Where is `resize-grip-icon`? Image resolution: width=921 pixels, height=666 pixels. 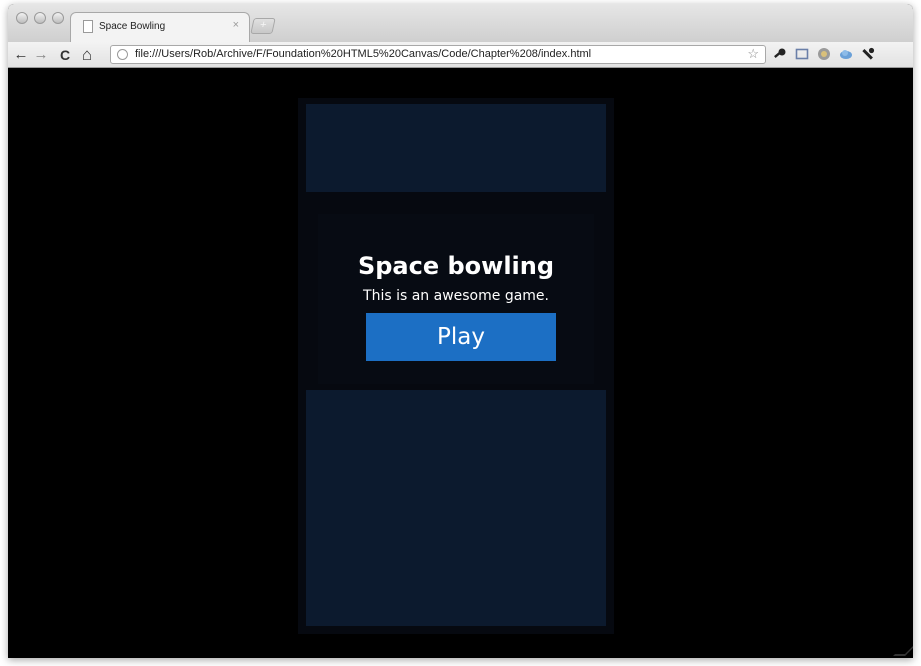 resize-grip-icon is located at coordinates (903, 650).